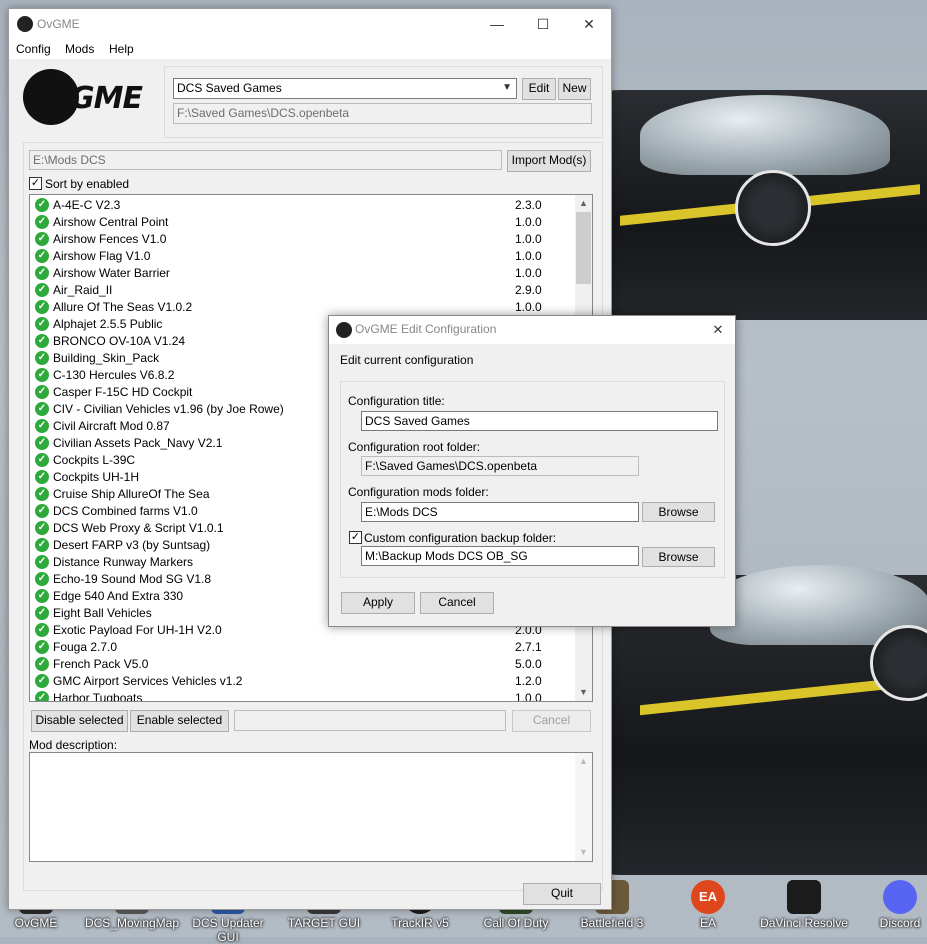  What do you see at coordinates (345, 88) in the screenshot?
I see `config-select: DCS Saved Games ▼` at bounding box center [345, 88].